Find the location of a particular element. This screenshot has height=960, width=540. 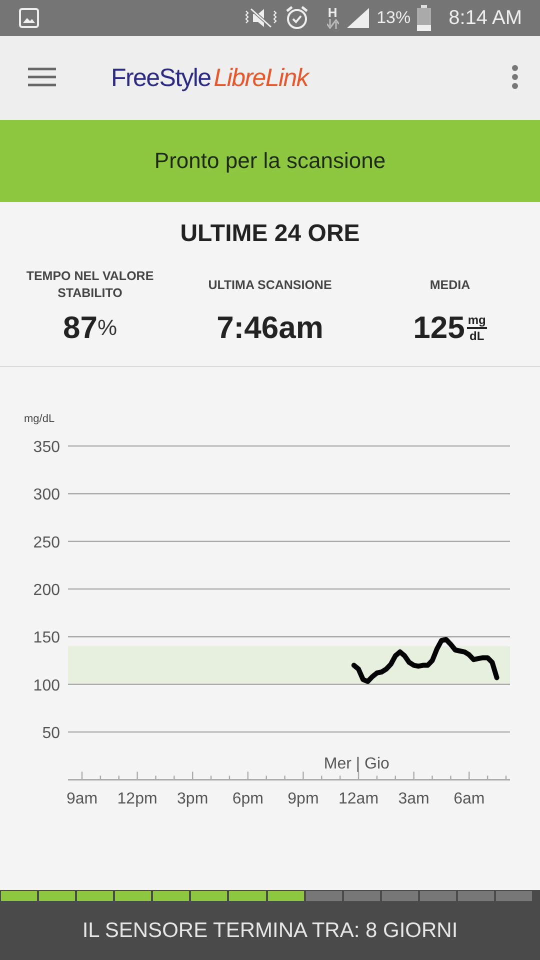

axis-tick-label: 100 is located at coordinates (46, 685).